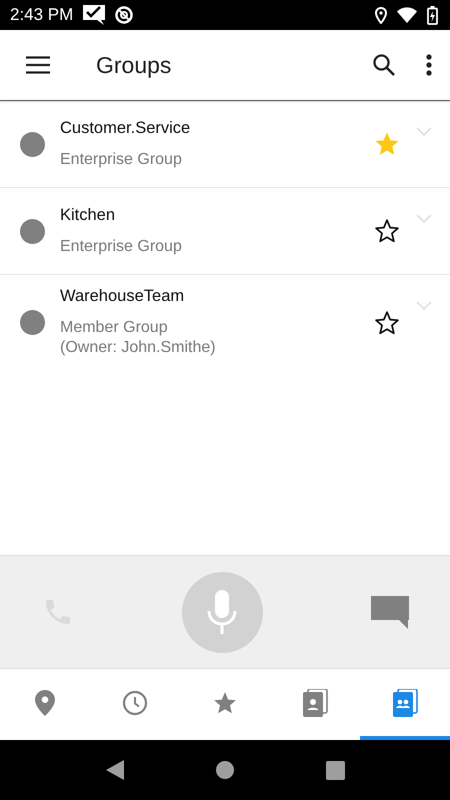 The height and width of the screenshot is (800, 450). What do you see at coordinates (407, 15) in the screenshot?
I see `wifi-icon` at bounding box center [407, 15].